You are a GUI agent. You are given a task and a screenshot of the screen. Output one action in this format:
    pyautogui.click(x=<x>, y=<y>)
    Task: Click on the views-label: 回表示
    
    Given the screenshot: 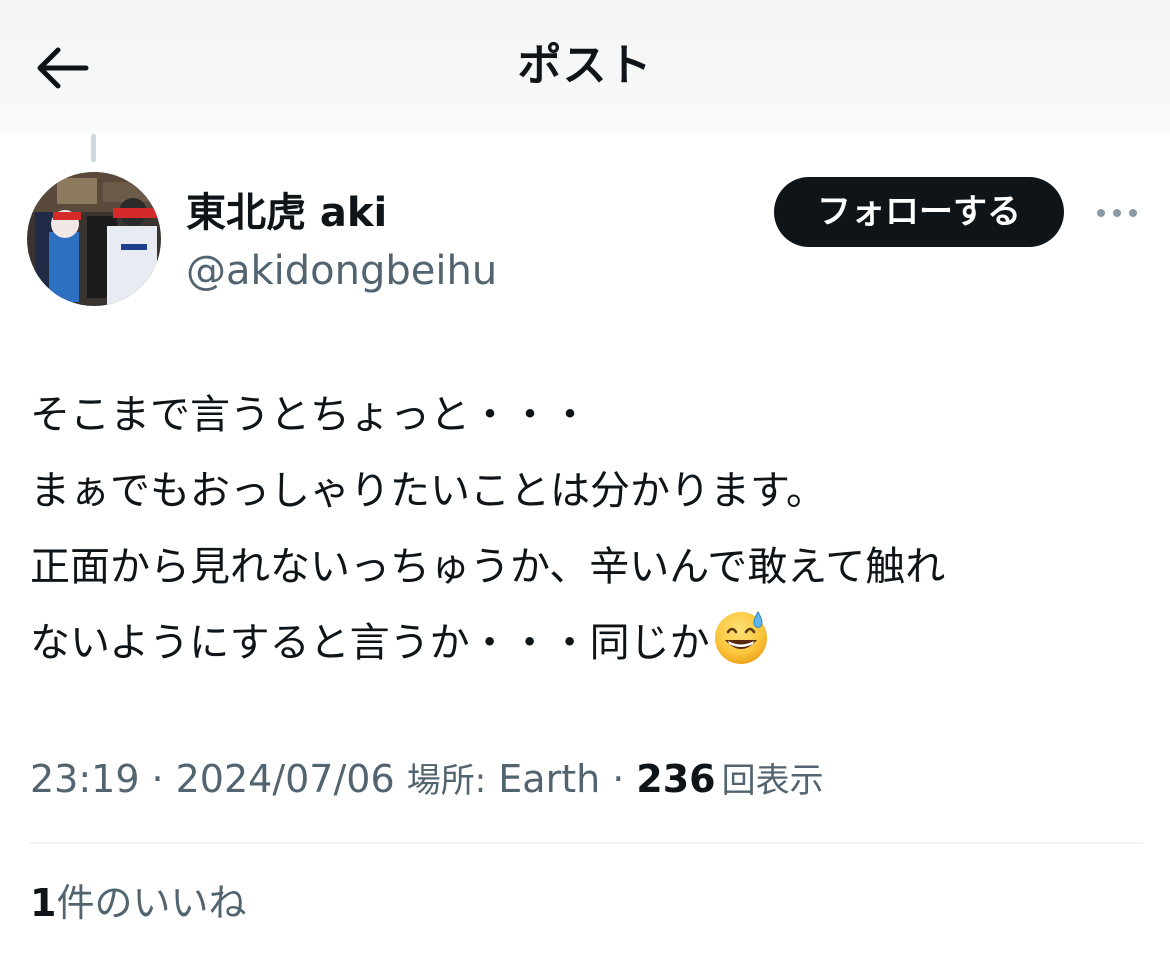 What is the action you would take?
    pyautogui.click(x=772, y=781)
    